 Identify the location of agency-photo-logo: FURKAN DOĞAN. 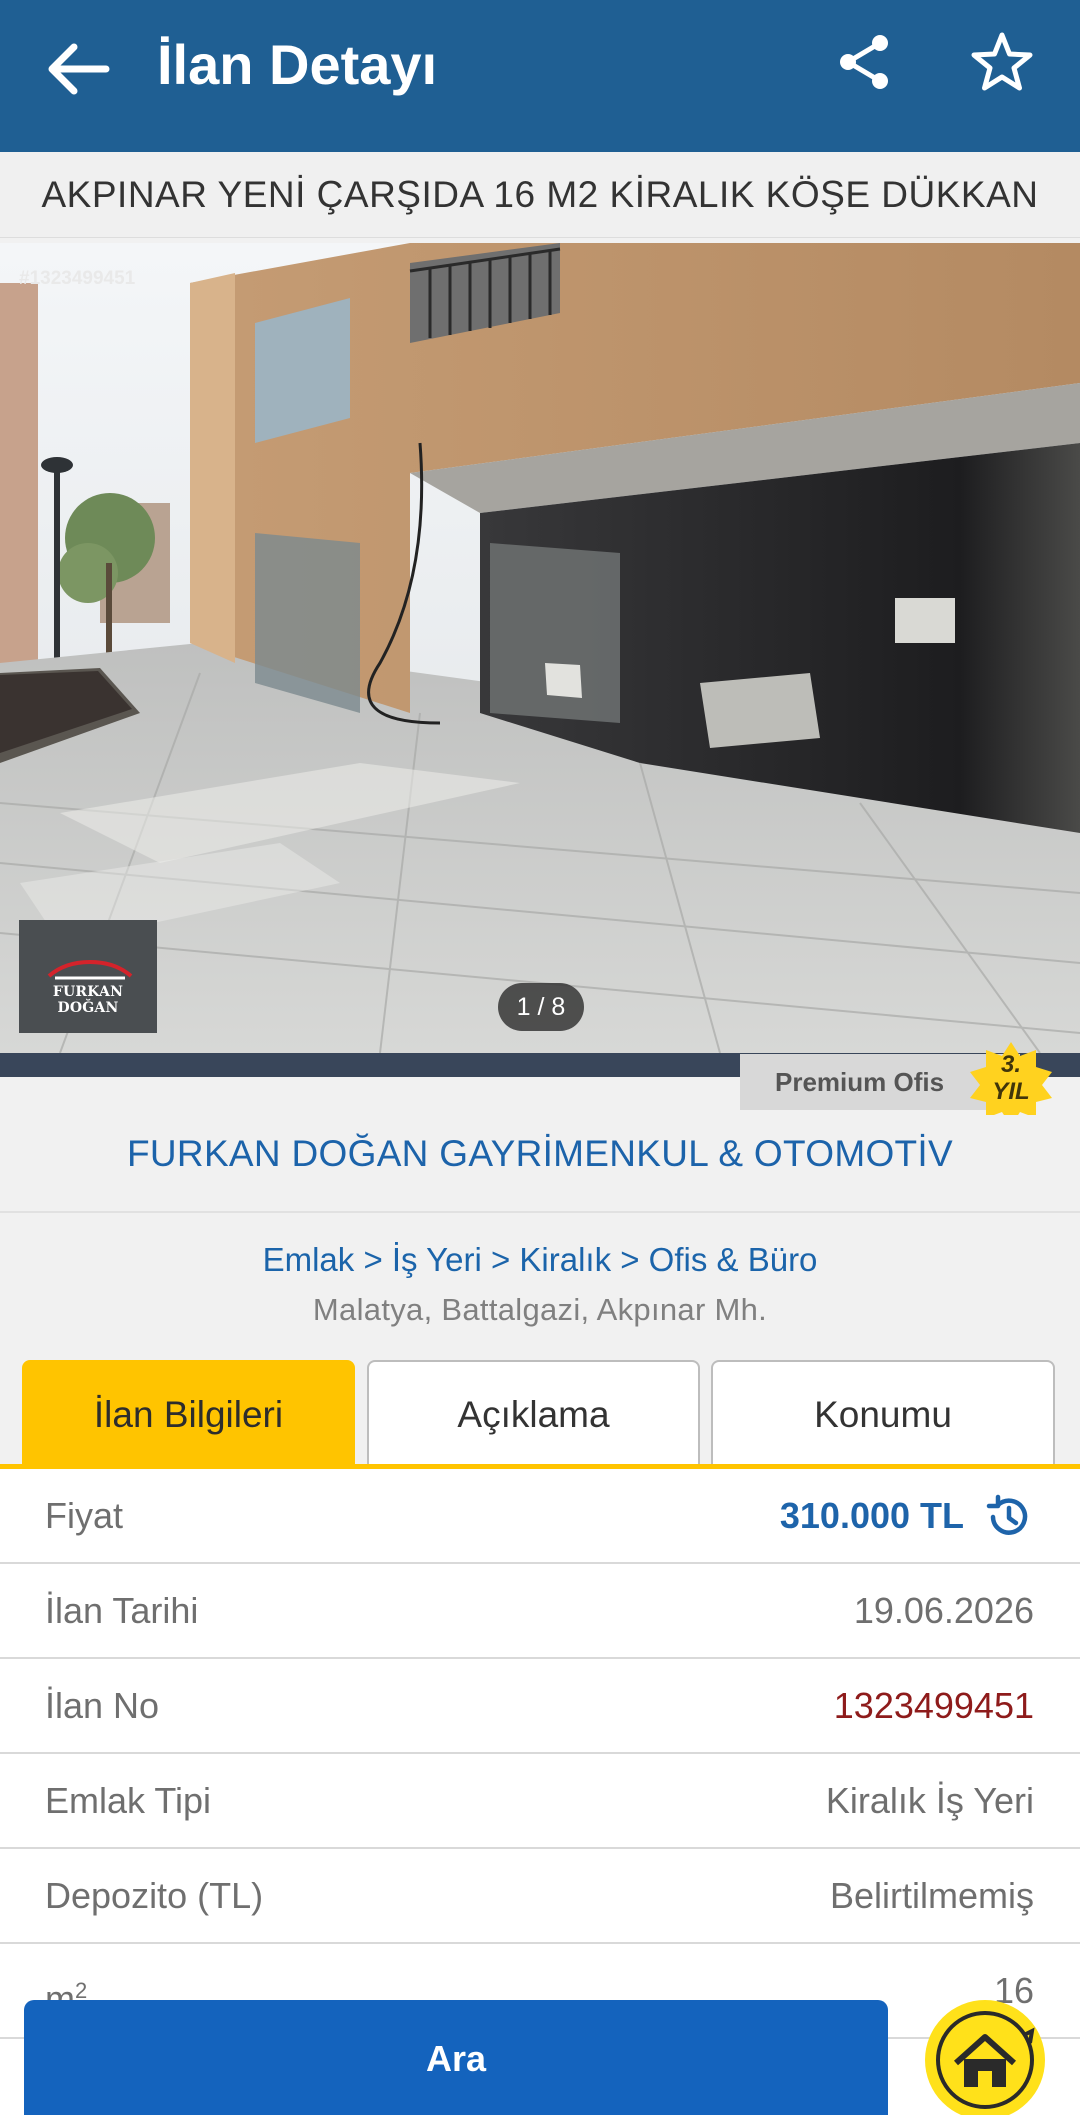
(88, 976).